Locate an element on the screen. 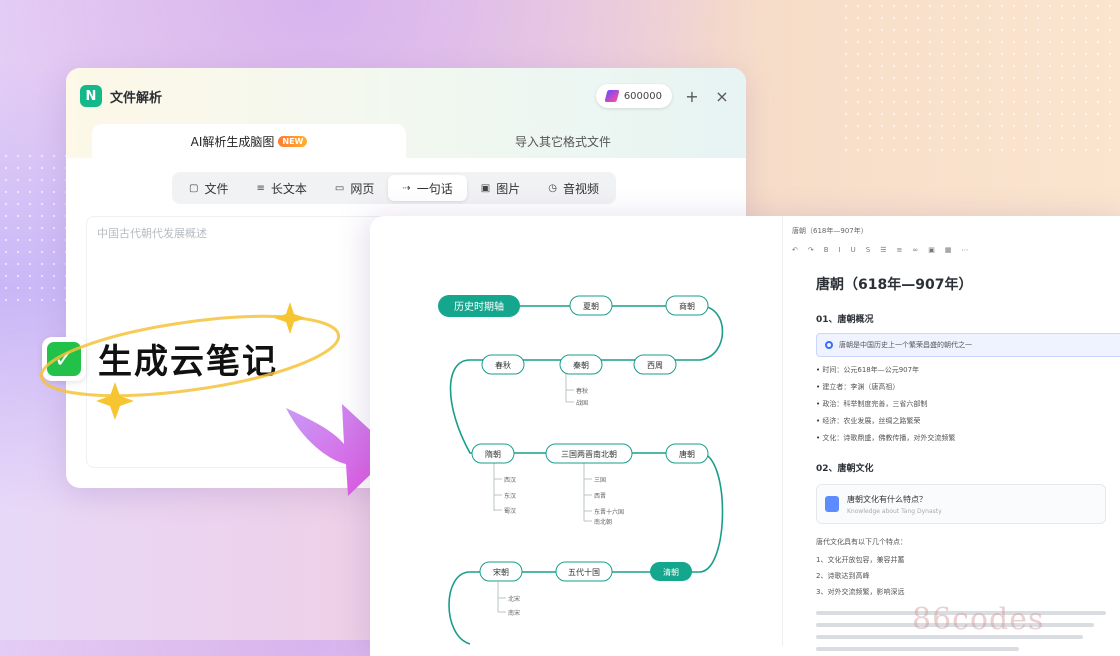 The width and height of the screenshot is (1120, 656). sentence-icon: ⇢ is located at coordinates (406, 188).